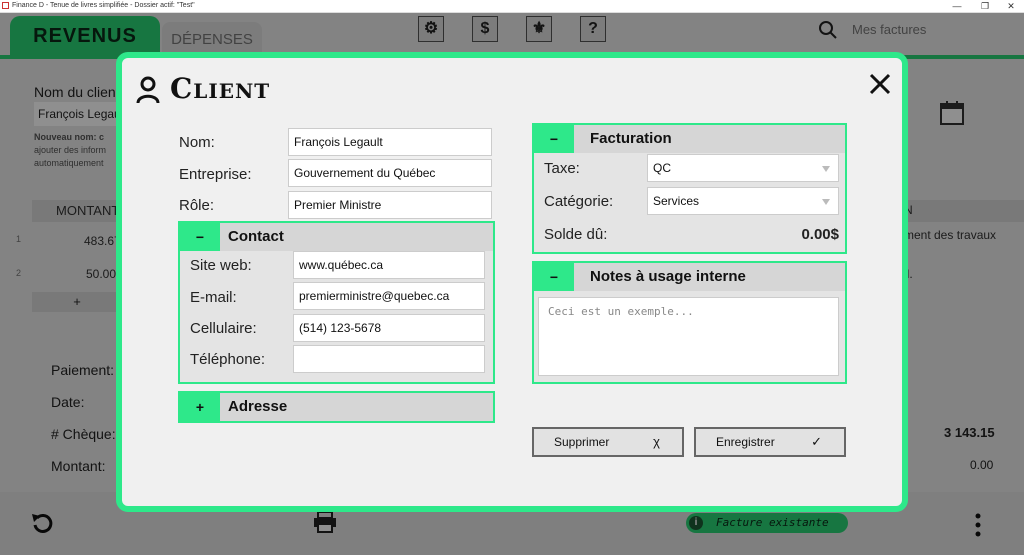  I want to click on nom-label: Nom:, so click(197, 142).